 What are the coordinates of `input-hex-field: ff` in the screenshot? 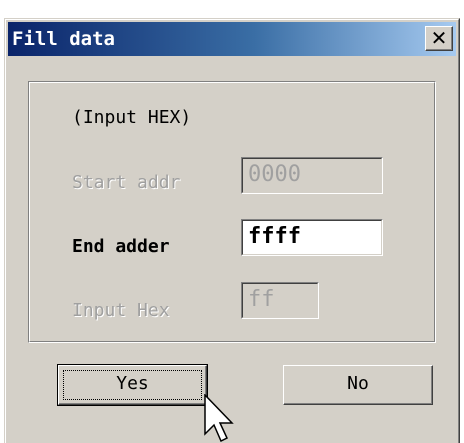 It's located at (280, 300).